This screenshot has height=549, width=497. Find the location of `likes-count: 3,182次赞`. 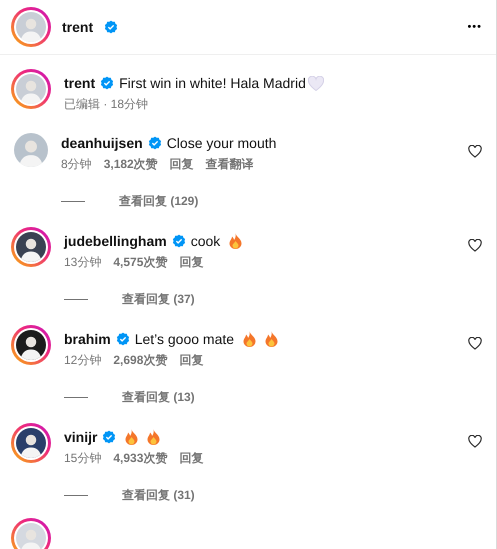

likes-count: 3,182次赞 is located at coordinates (131, 164).